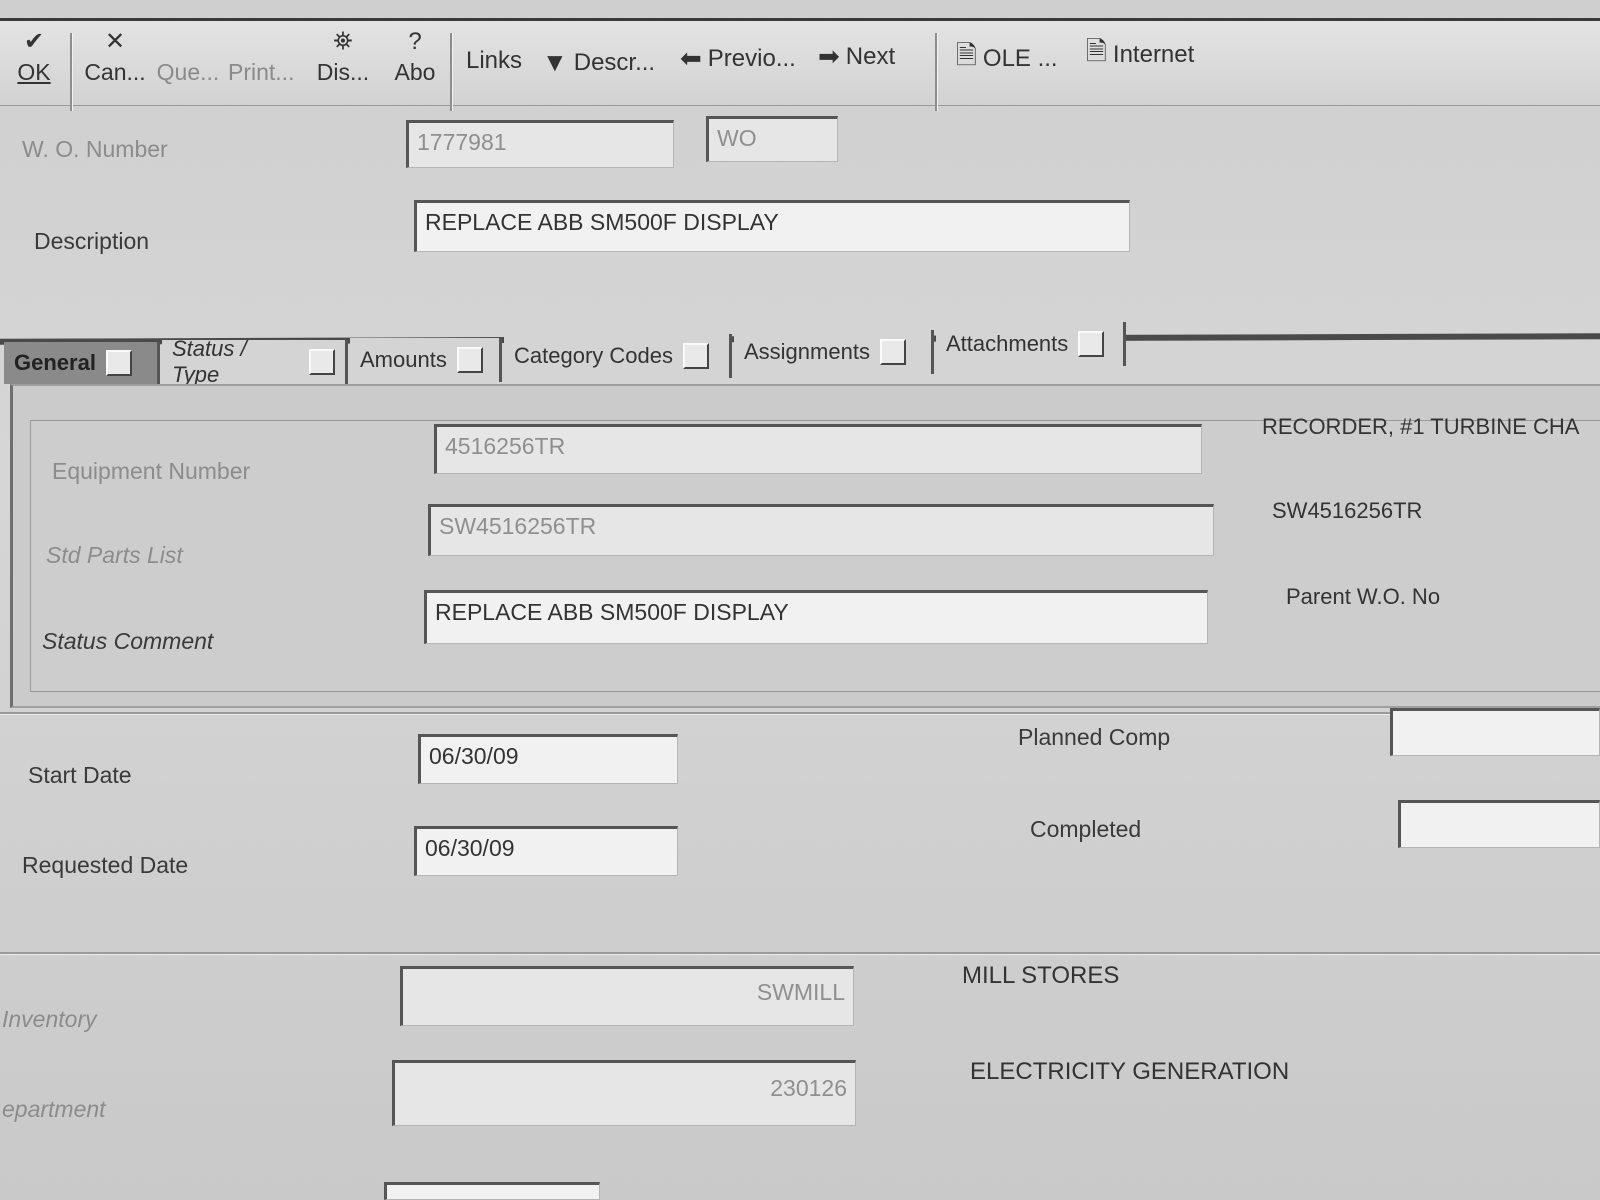 Image resolution: width=1600 pixels, height=1200 pixels. I want to click on equipment-number-label: Equipment Number, so click(151, 471).